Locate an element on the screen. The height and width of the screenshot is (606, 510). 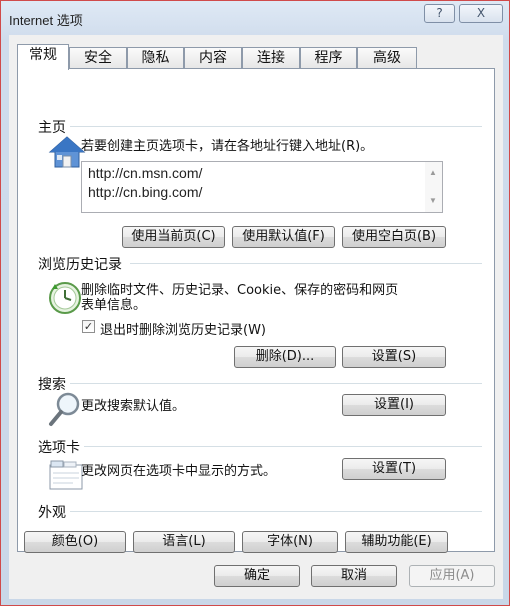
delete-on-exit-checkbox: ✓ is located at coordinates (88, 326).